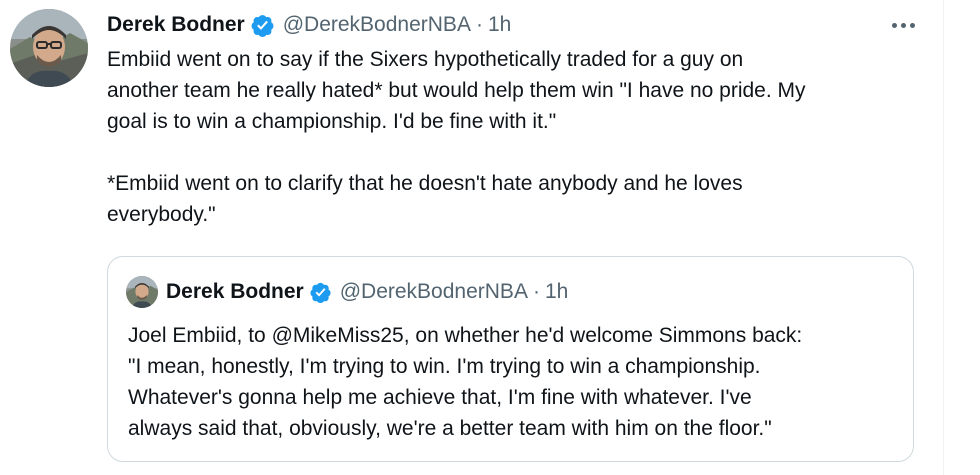  What do you see at coordinates (556, 291) in the screenshot?
I see `quoted-tweet-timestamp: 1h` at bounding box center [556, 291].